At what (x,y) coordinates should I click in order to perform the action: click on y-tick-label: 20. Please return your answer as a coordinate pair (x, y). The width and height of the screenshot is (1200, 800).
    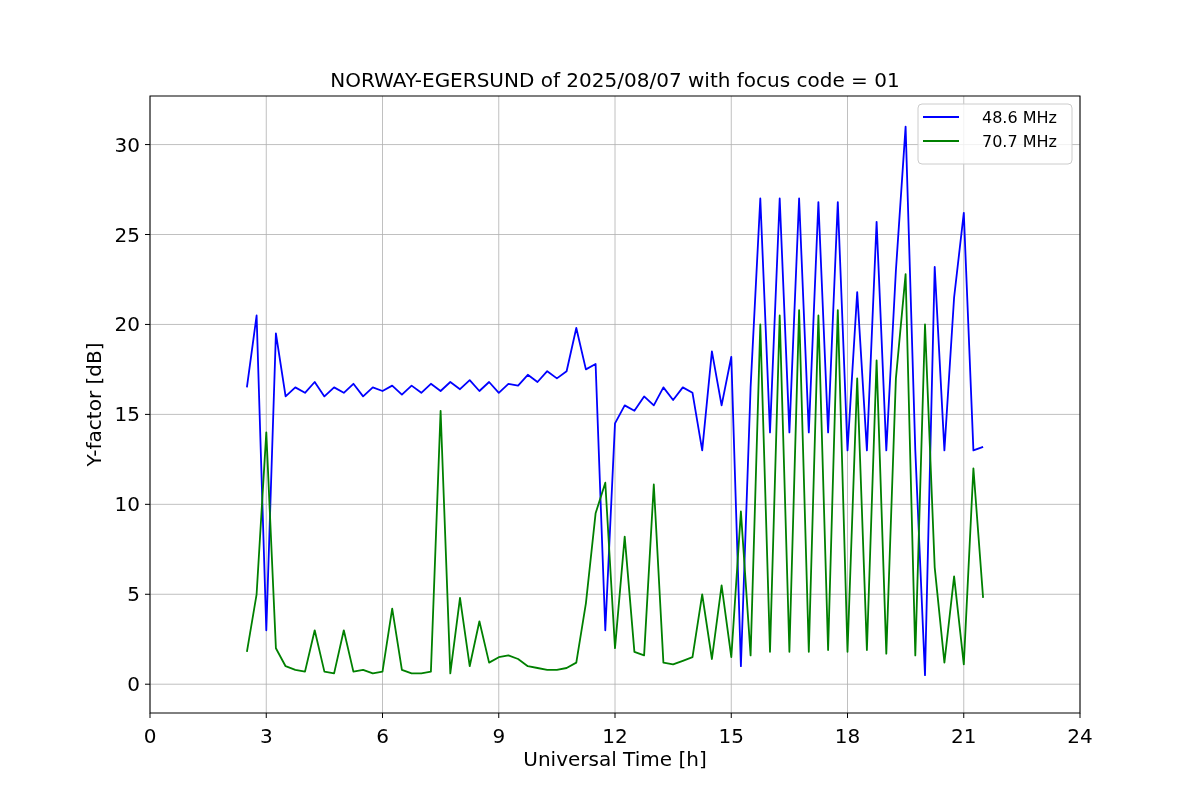
    Looking at the image, I should click on (127, 324).